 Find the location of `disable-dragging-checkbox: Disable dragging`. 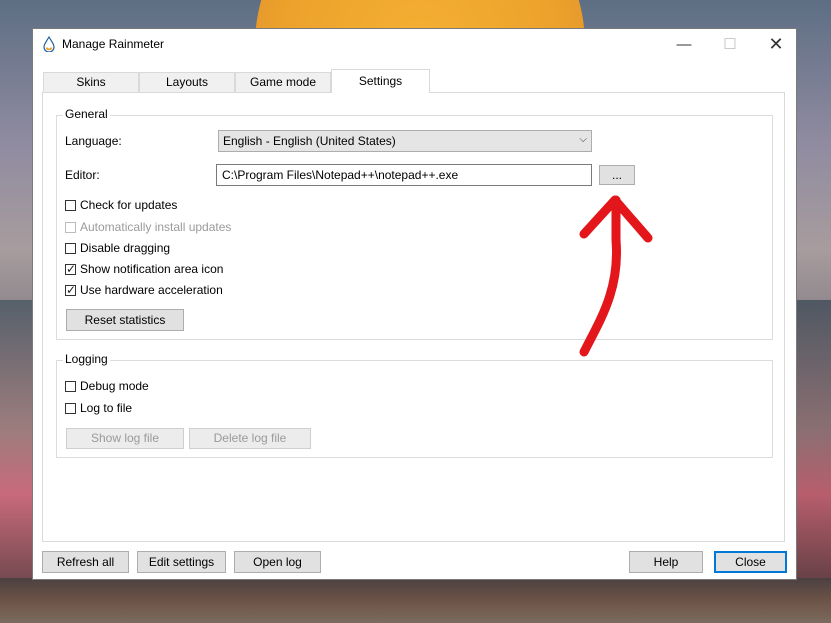

disable-dragging-checkbox: Disable dragging is located at coordinates (117, 248).